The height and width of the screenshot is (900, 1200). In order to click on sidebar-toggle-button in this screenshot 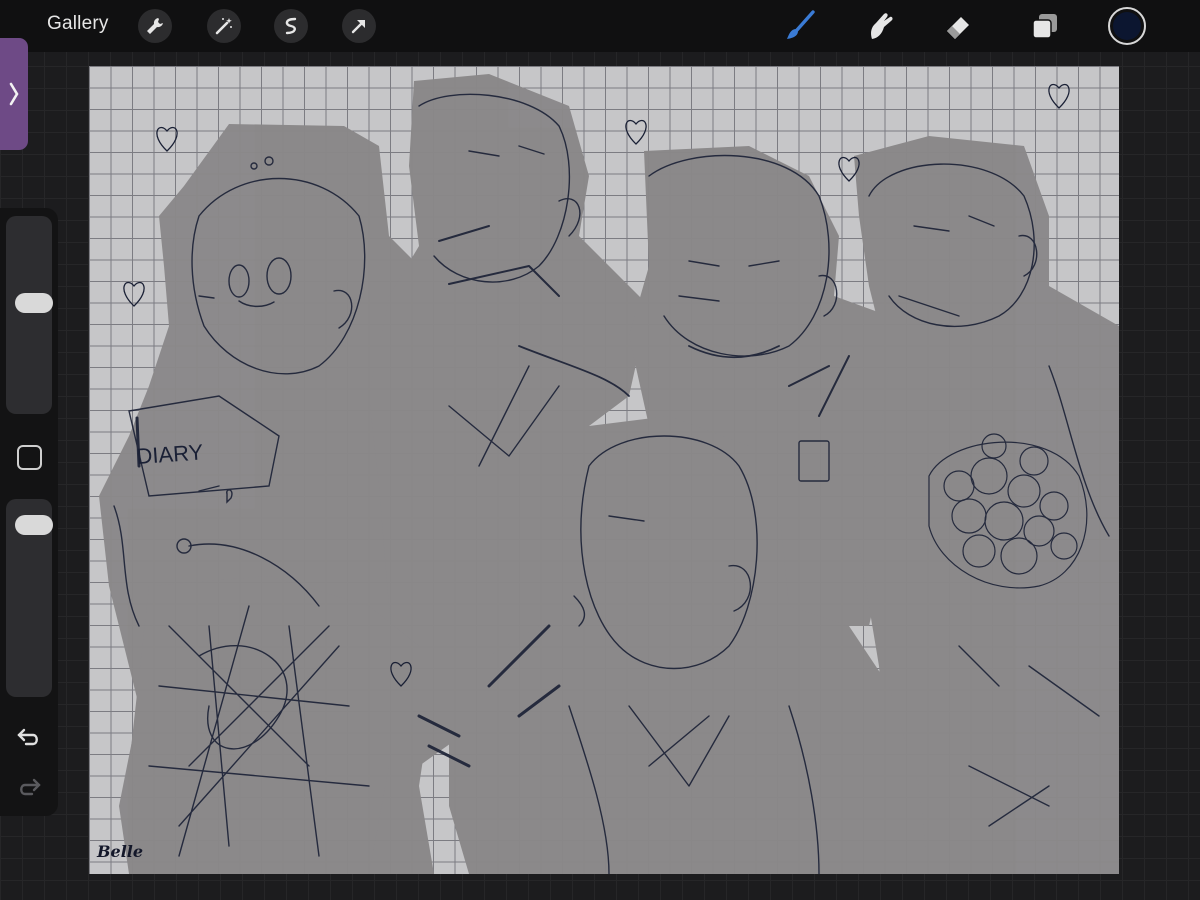, I will do `click(14, 94)`.